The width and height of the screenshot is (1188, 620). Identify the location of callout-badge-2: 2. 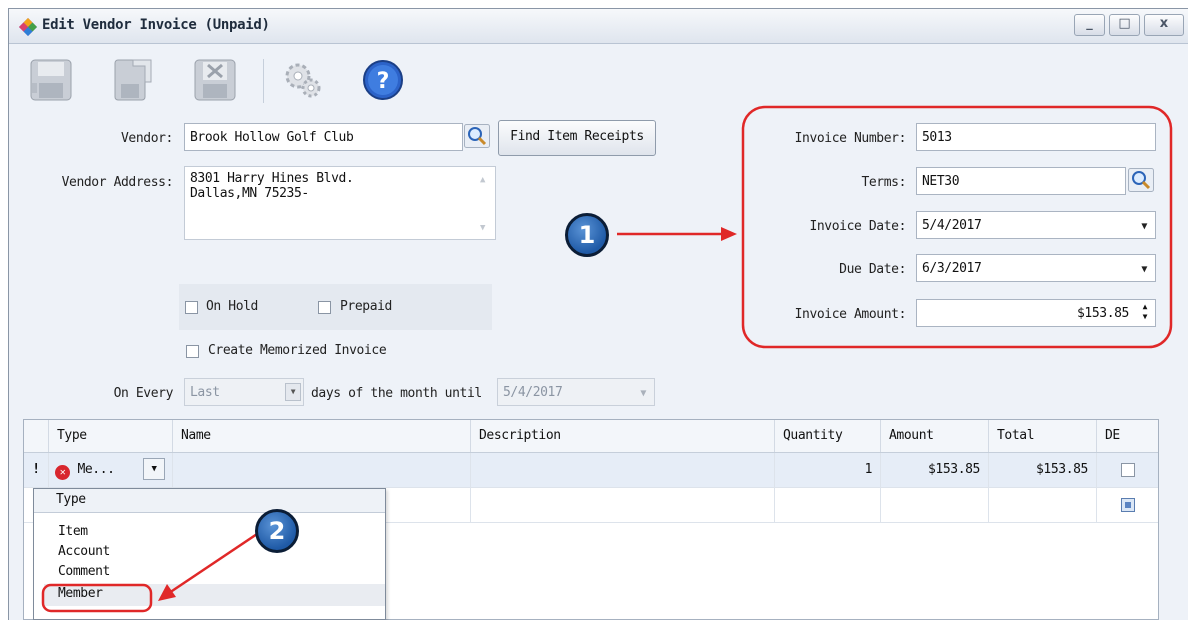
(277, 531).